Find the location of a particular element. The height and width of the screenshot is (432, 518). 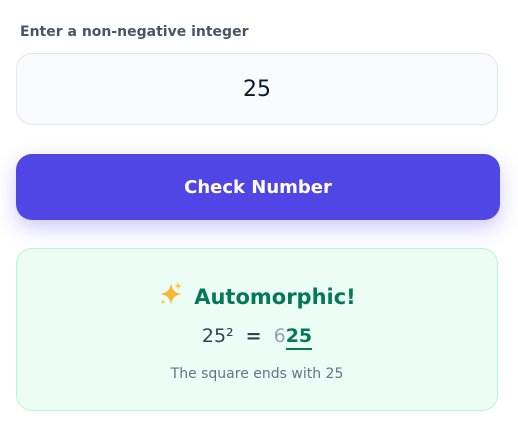

square-equation: 25² = 625 is located at coordinates (257, 337).